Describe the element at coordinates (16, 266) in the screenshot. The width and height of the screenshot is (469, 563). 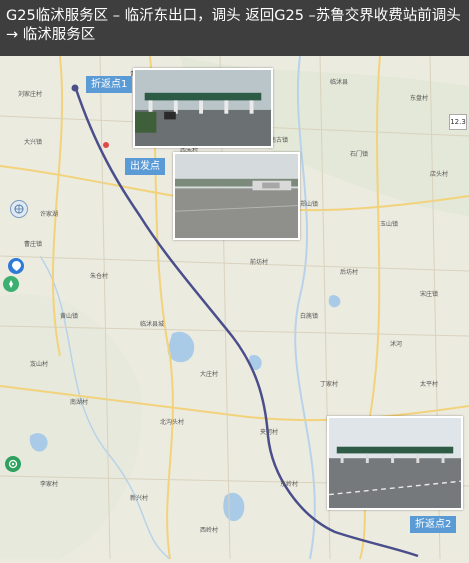
I see `location-pin-icon` at that location.